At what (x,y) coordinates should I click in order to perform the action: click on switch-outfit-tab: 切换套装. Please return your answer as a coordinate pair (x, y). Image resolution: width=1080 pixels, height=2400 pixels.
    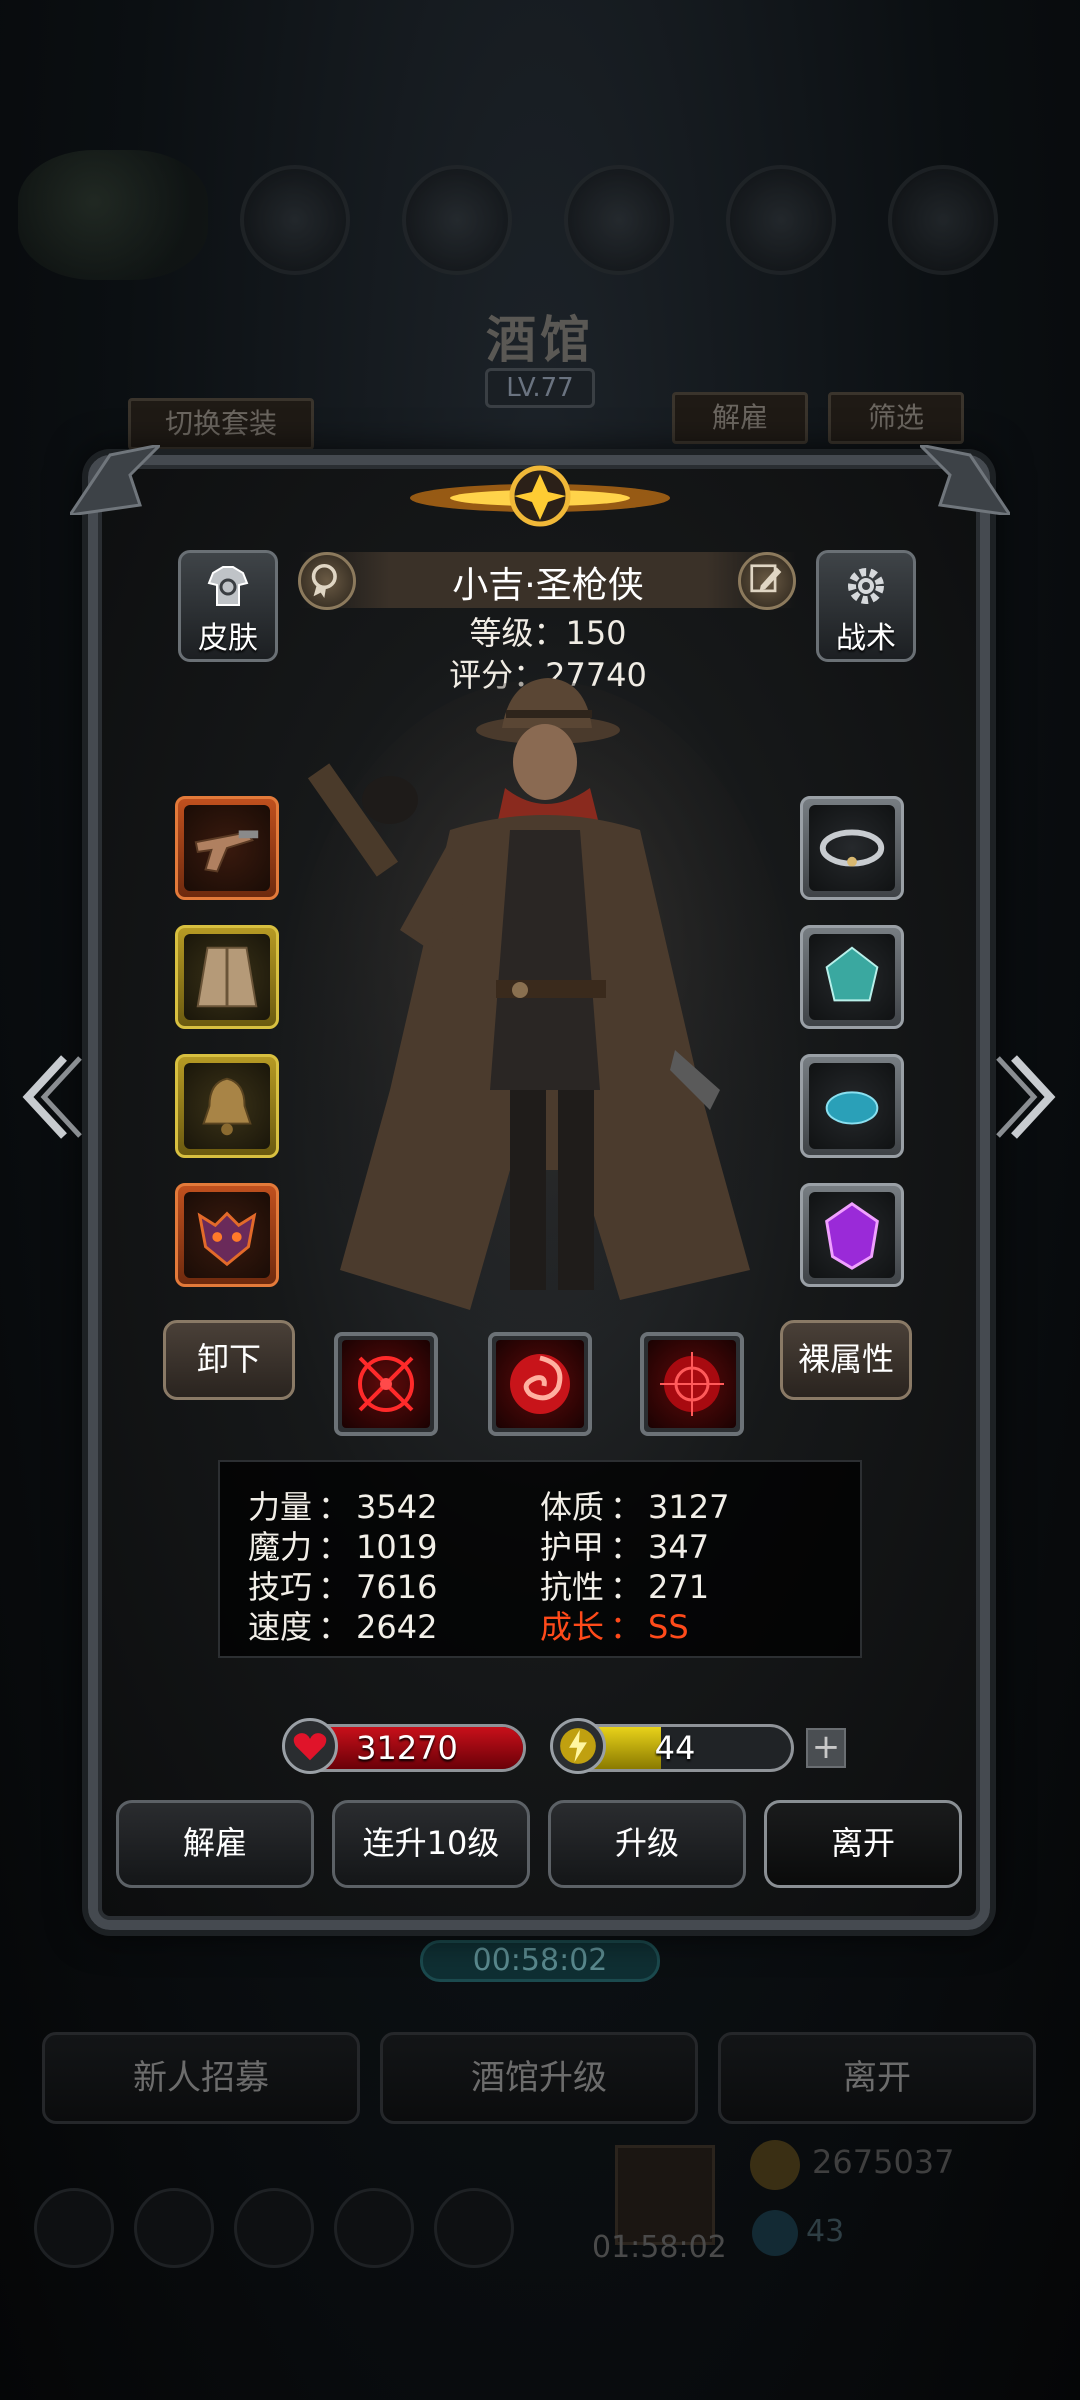
    Looking at the image, I should click on (221, 424).